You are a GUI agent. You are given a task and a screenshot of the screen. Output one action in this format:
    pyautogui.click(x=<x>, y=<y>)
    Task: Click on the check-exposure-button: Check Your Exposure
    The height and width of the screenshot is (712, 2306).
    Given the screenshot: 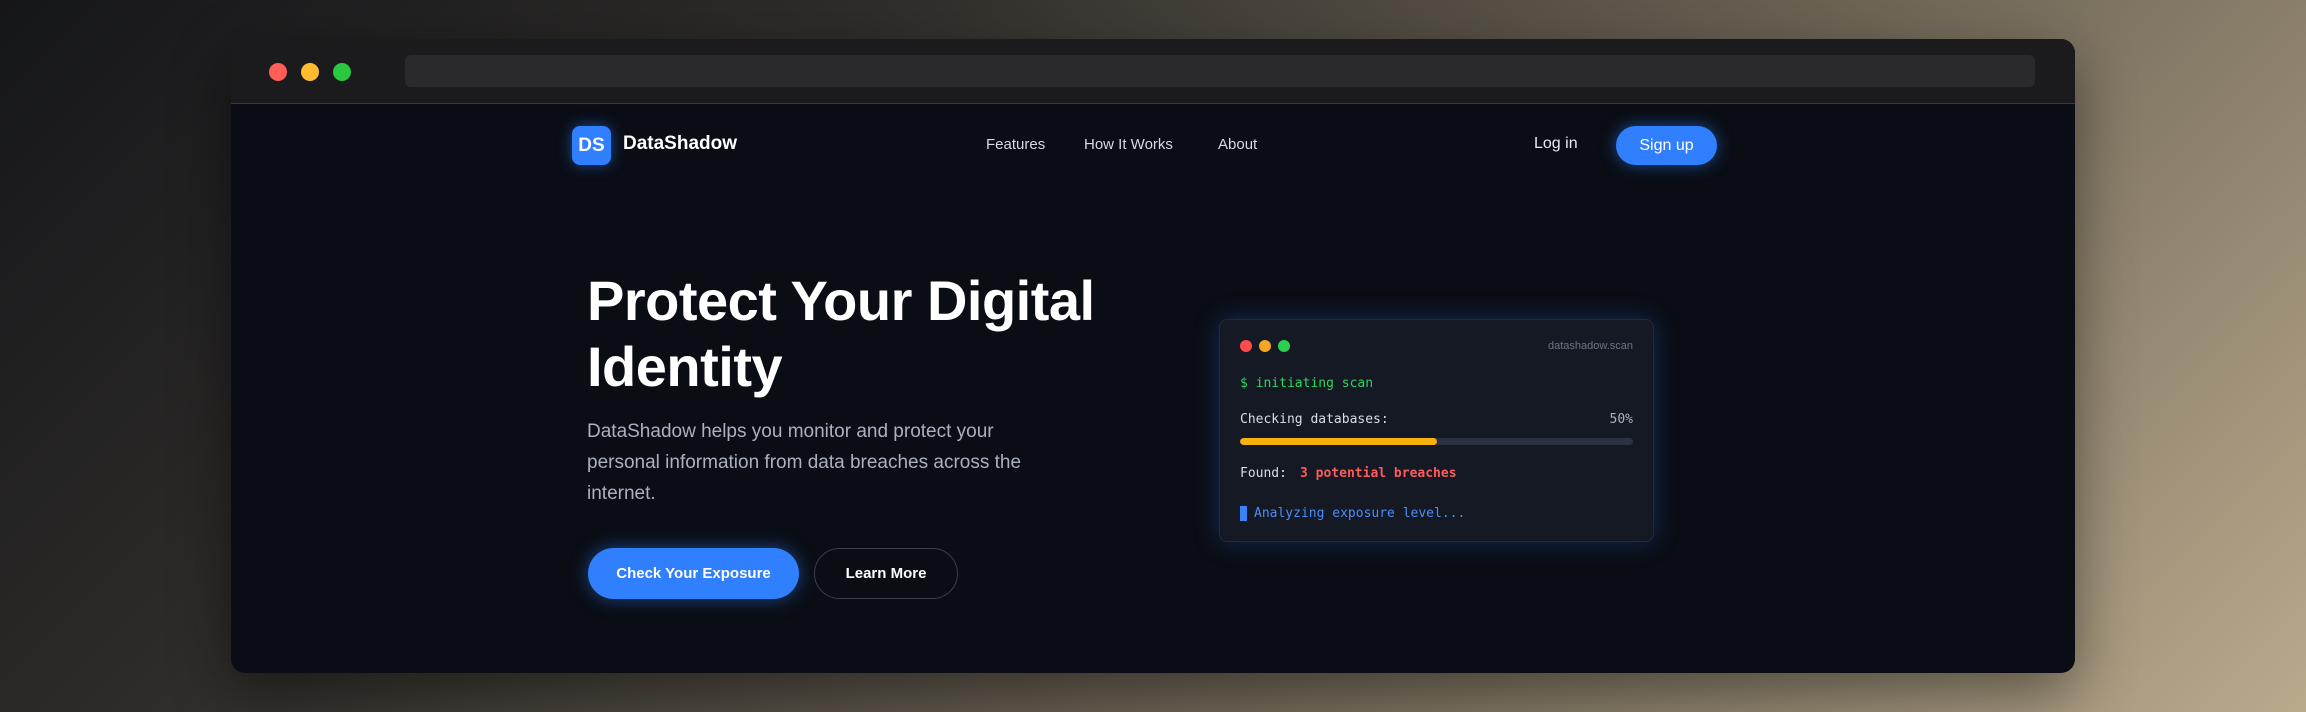 What is the action you would take?
    pyautogui.click(x=693, y=573)
    